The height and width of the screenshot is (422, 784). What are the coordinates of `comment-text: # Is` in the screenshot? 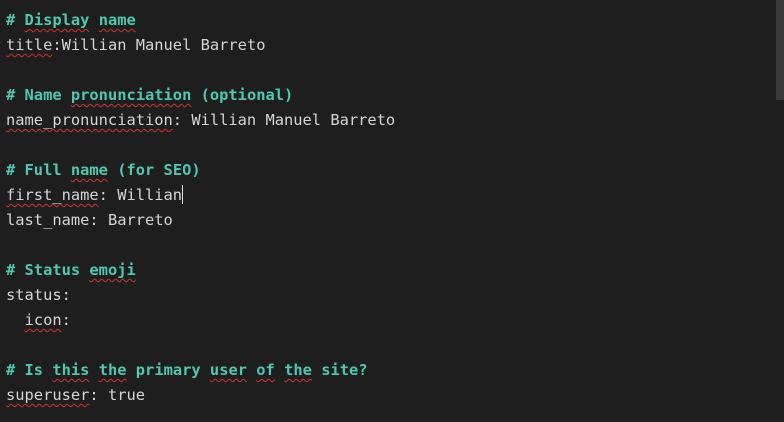 It's located at (29, 370).